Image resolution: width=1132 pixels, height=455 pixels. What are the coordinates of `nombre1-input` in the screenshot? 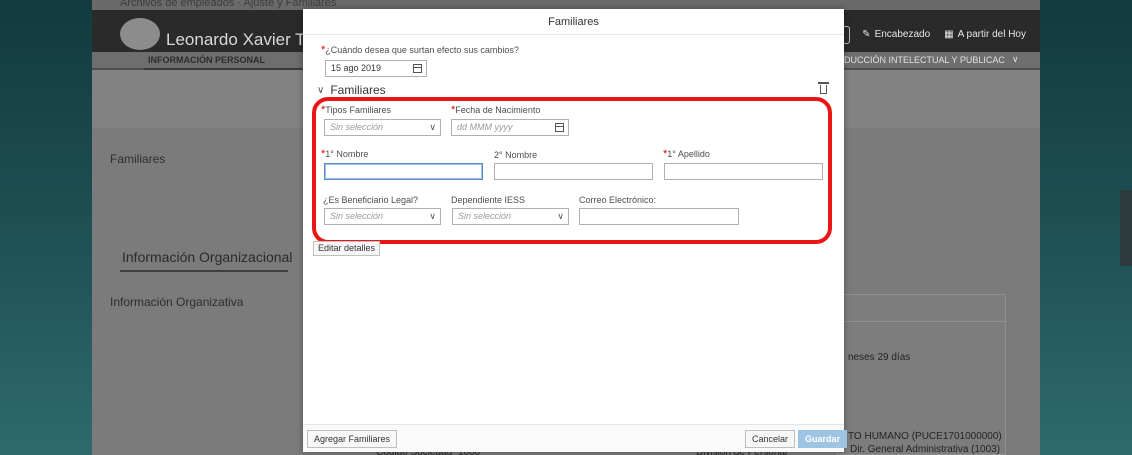 It's located at (403, 171).